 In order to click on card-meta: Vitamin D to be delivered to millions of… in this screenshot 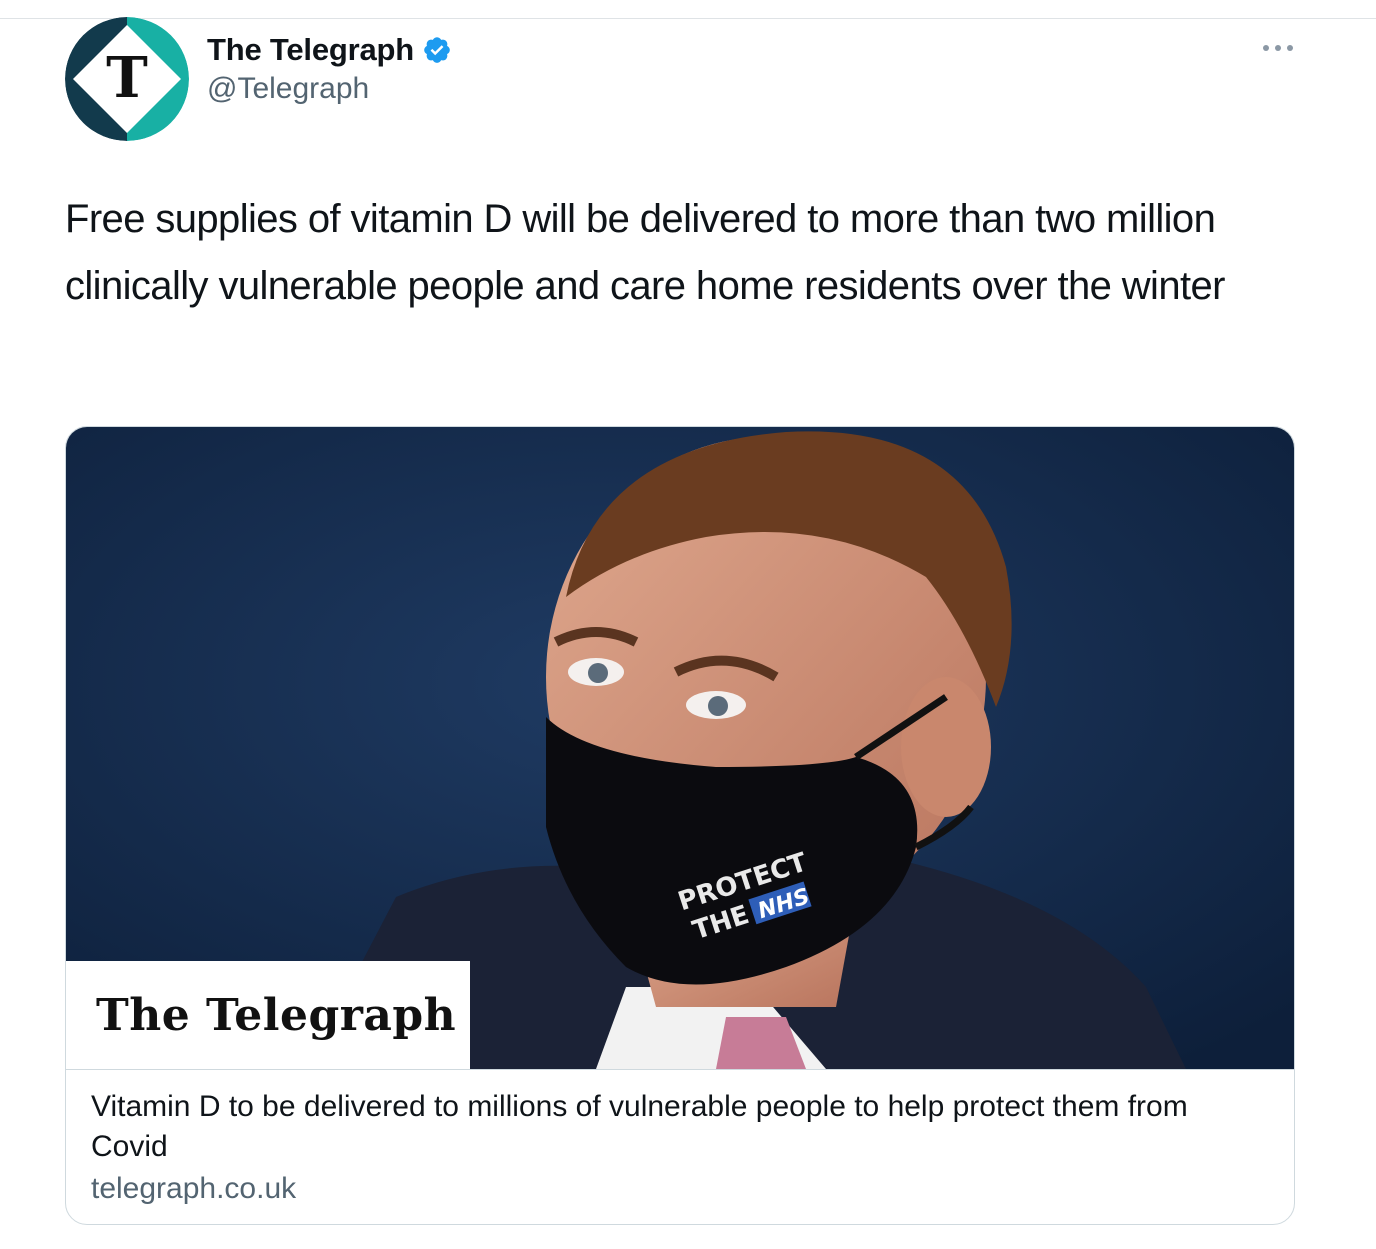, I will do `click(676, 1148)`.